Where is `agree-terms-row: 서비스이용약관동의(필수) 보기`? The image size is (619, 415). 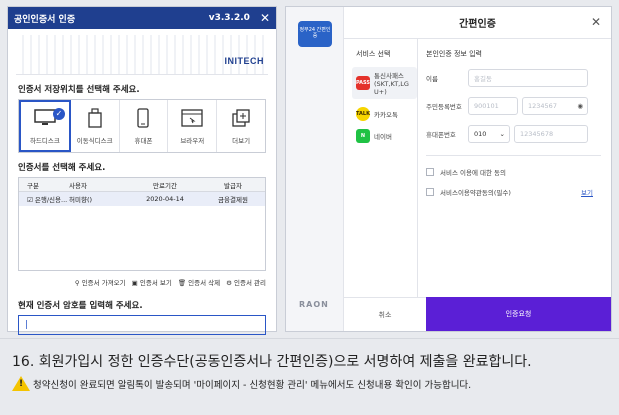
agree-terms-row: 서비스이용약관동의(필수) 보기 is located at coordinates (518, 192).